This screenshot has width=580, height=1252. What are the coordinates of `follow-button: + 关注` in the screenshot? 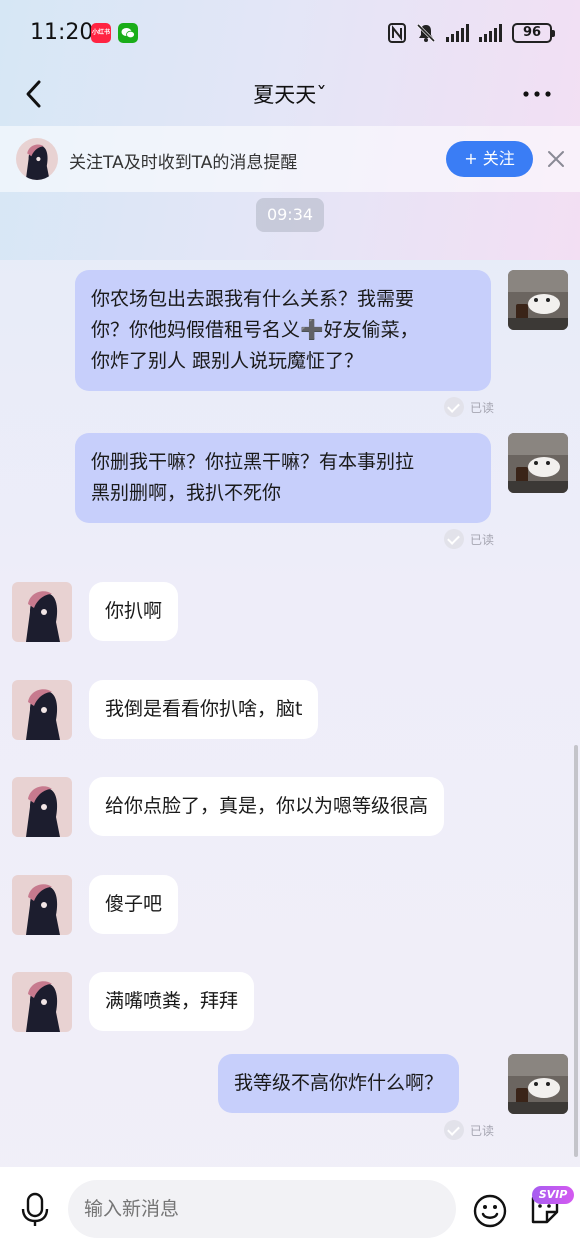 It's located at (489, 159).